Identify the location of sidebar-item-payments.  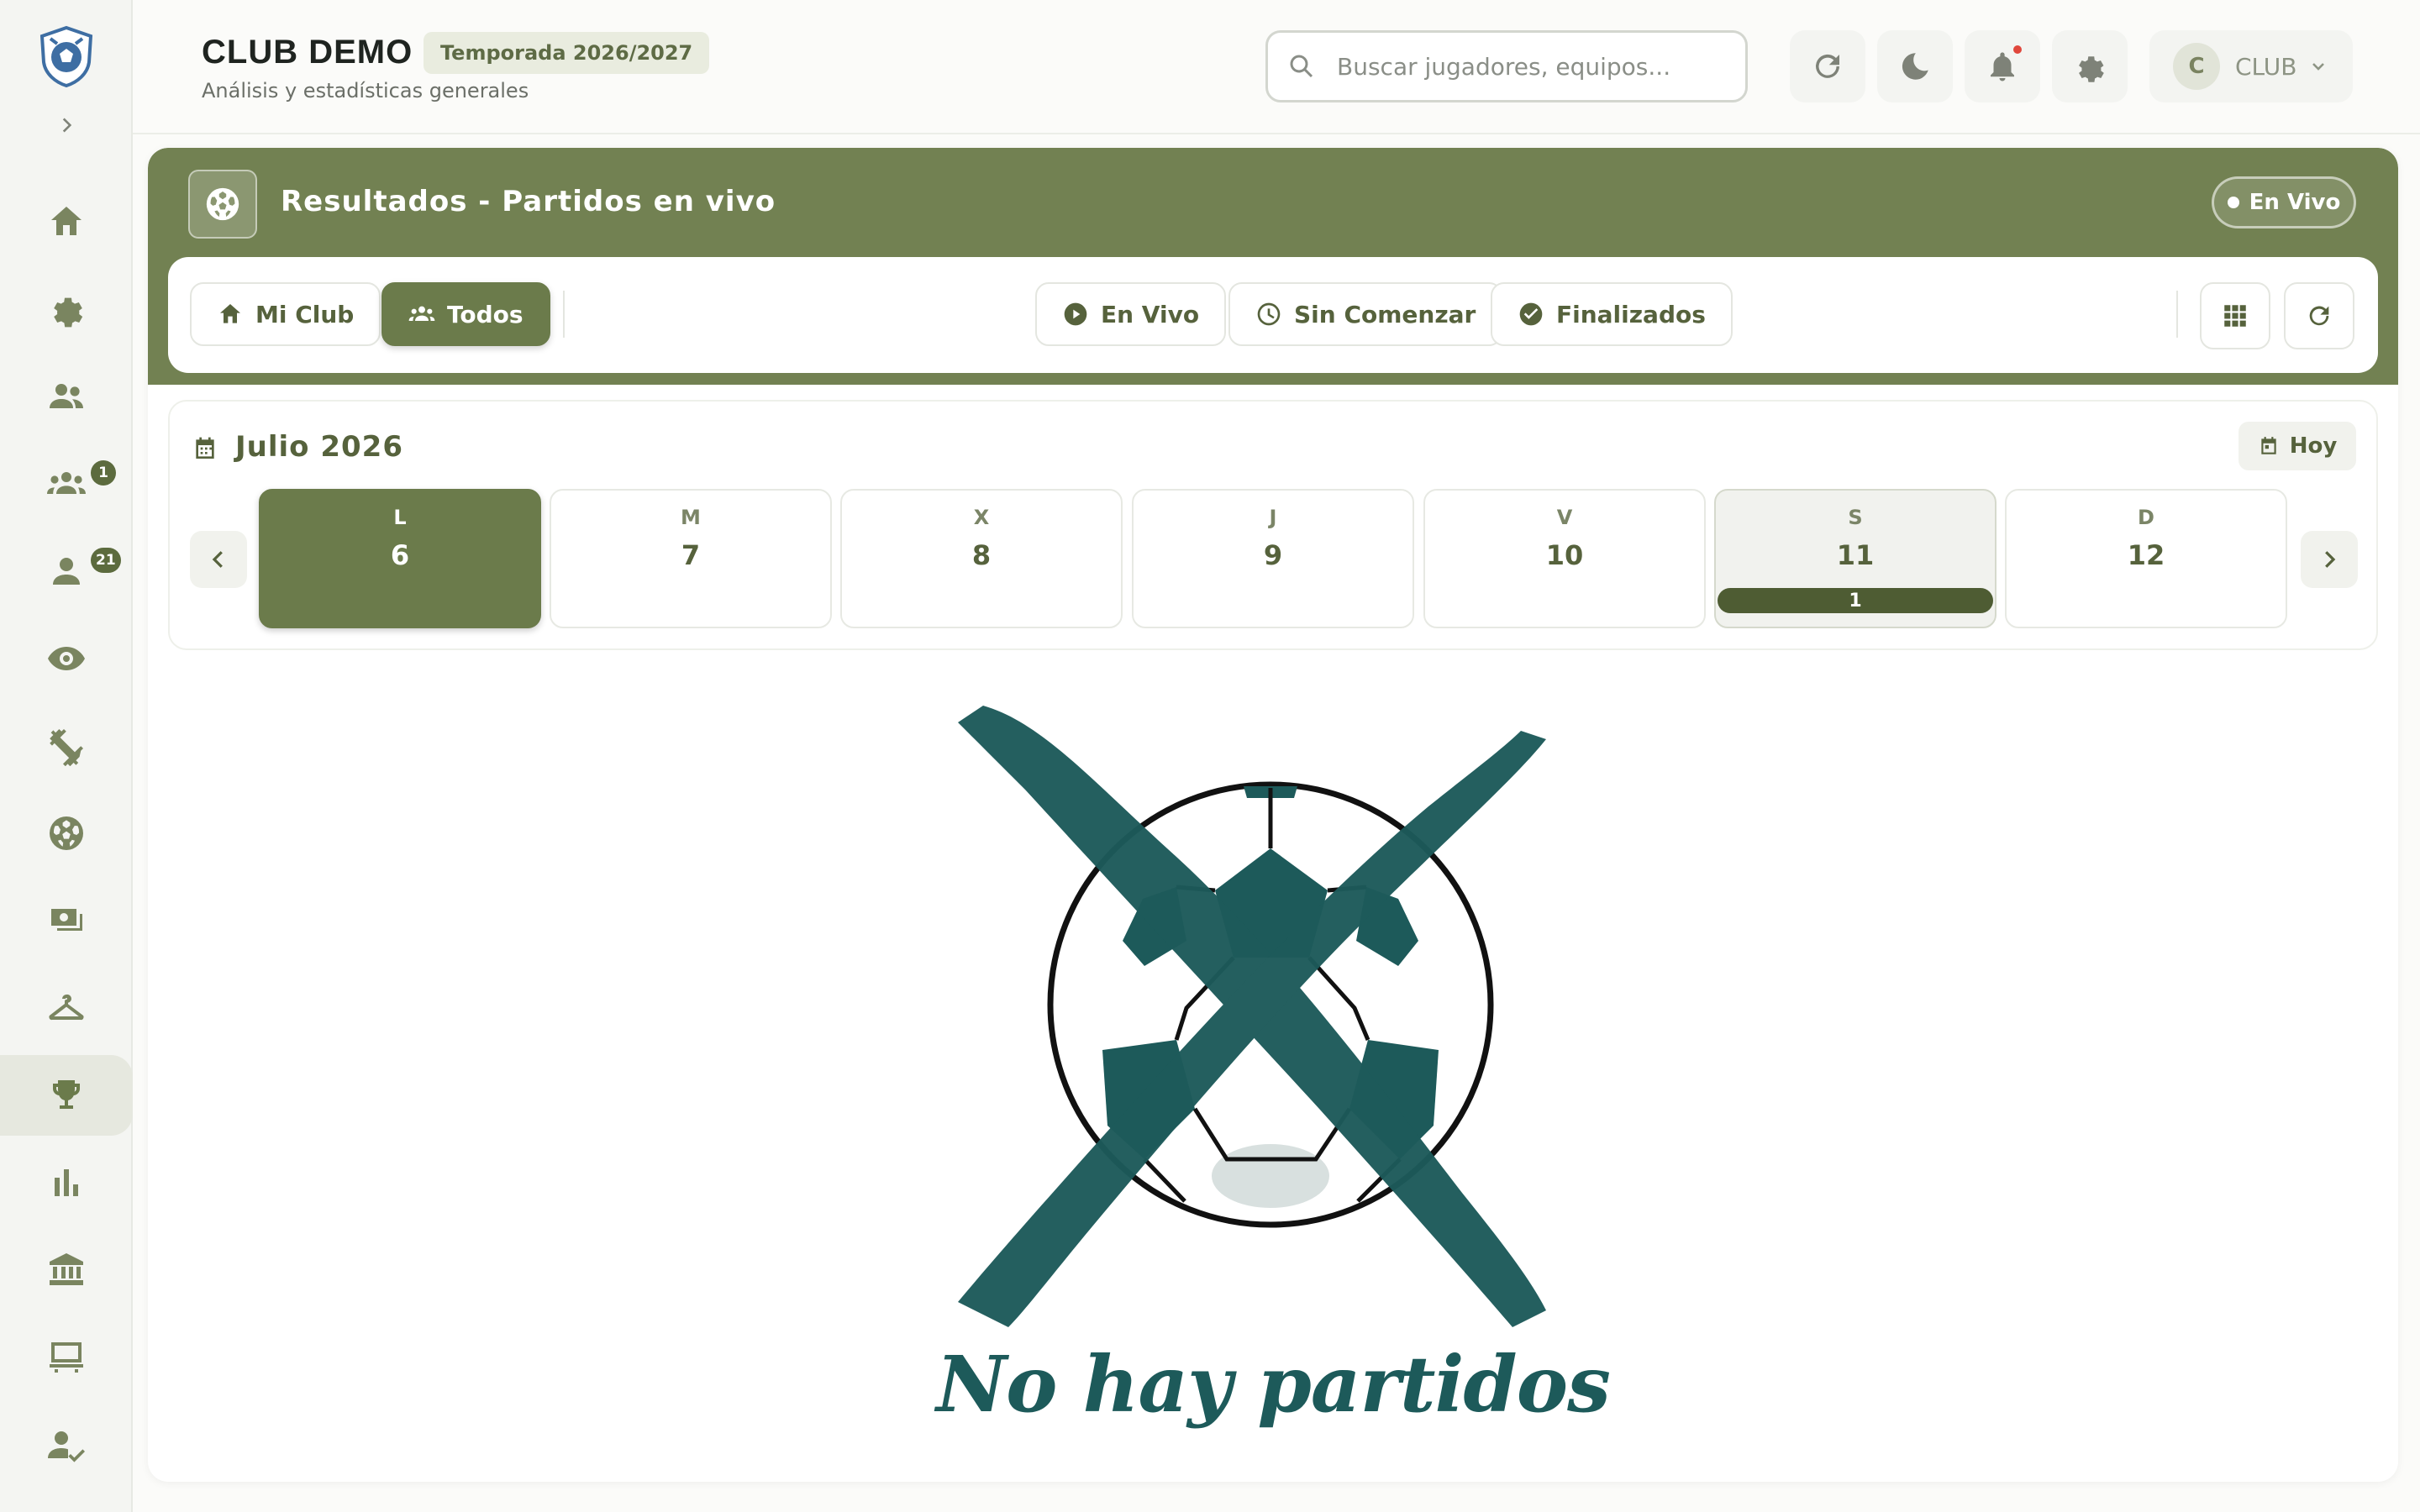
(66, 920).